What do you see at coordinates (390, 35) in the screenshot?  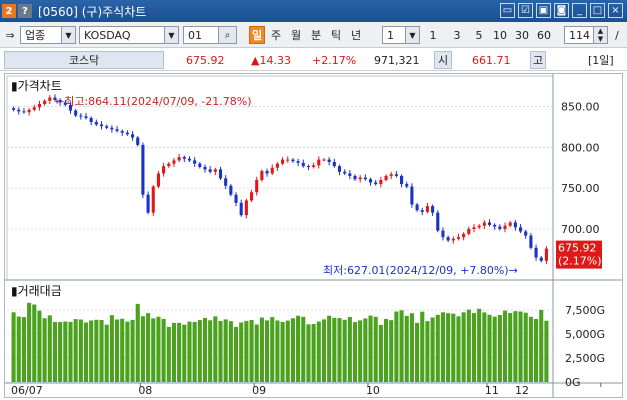 I see `unit-select-value: 1` at bounding box center [390, 35].